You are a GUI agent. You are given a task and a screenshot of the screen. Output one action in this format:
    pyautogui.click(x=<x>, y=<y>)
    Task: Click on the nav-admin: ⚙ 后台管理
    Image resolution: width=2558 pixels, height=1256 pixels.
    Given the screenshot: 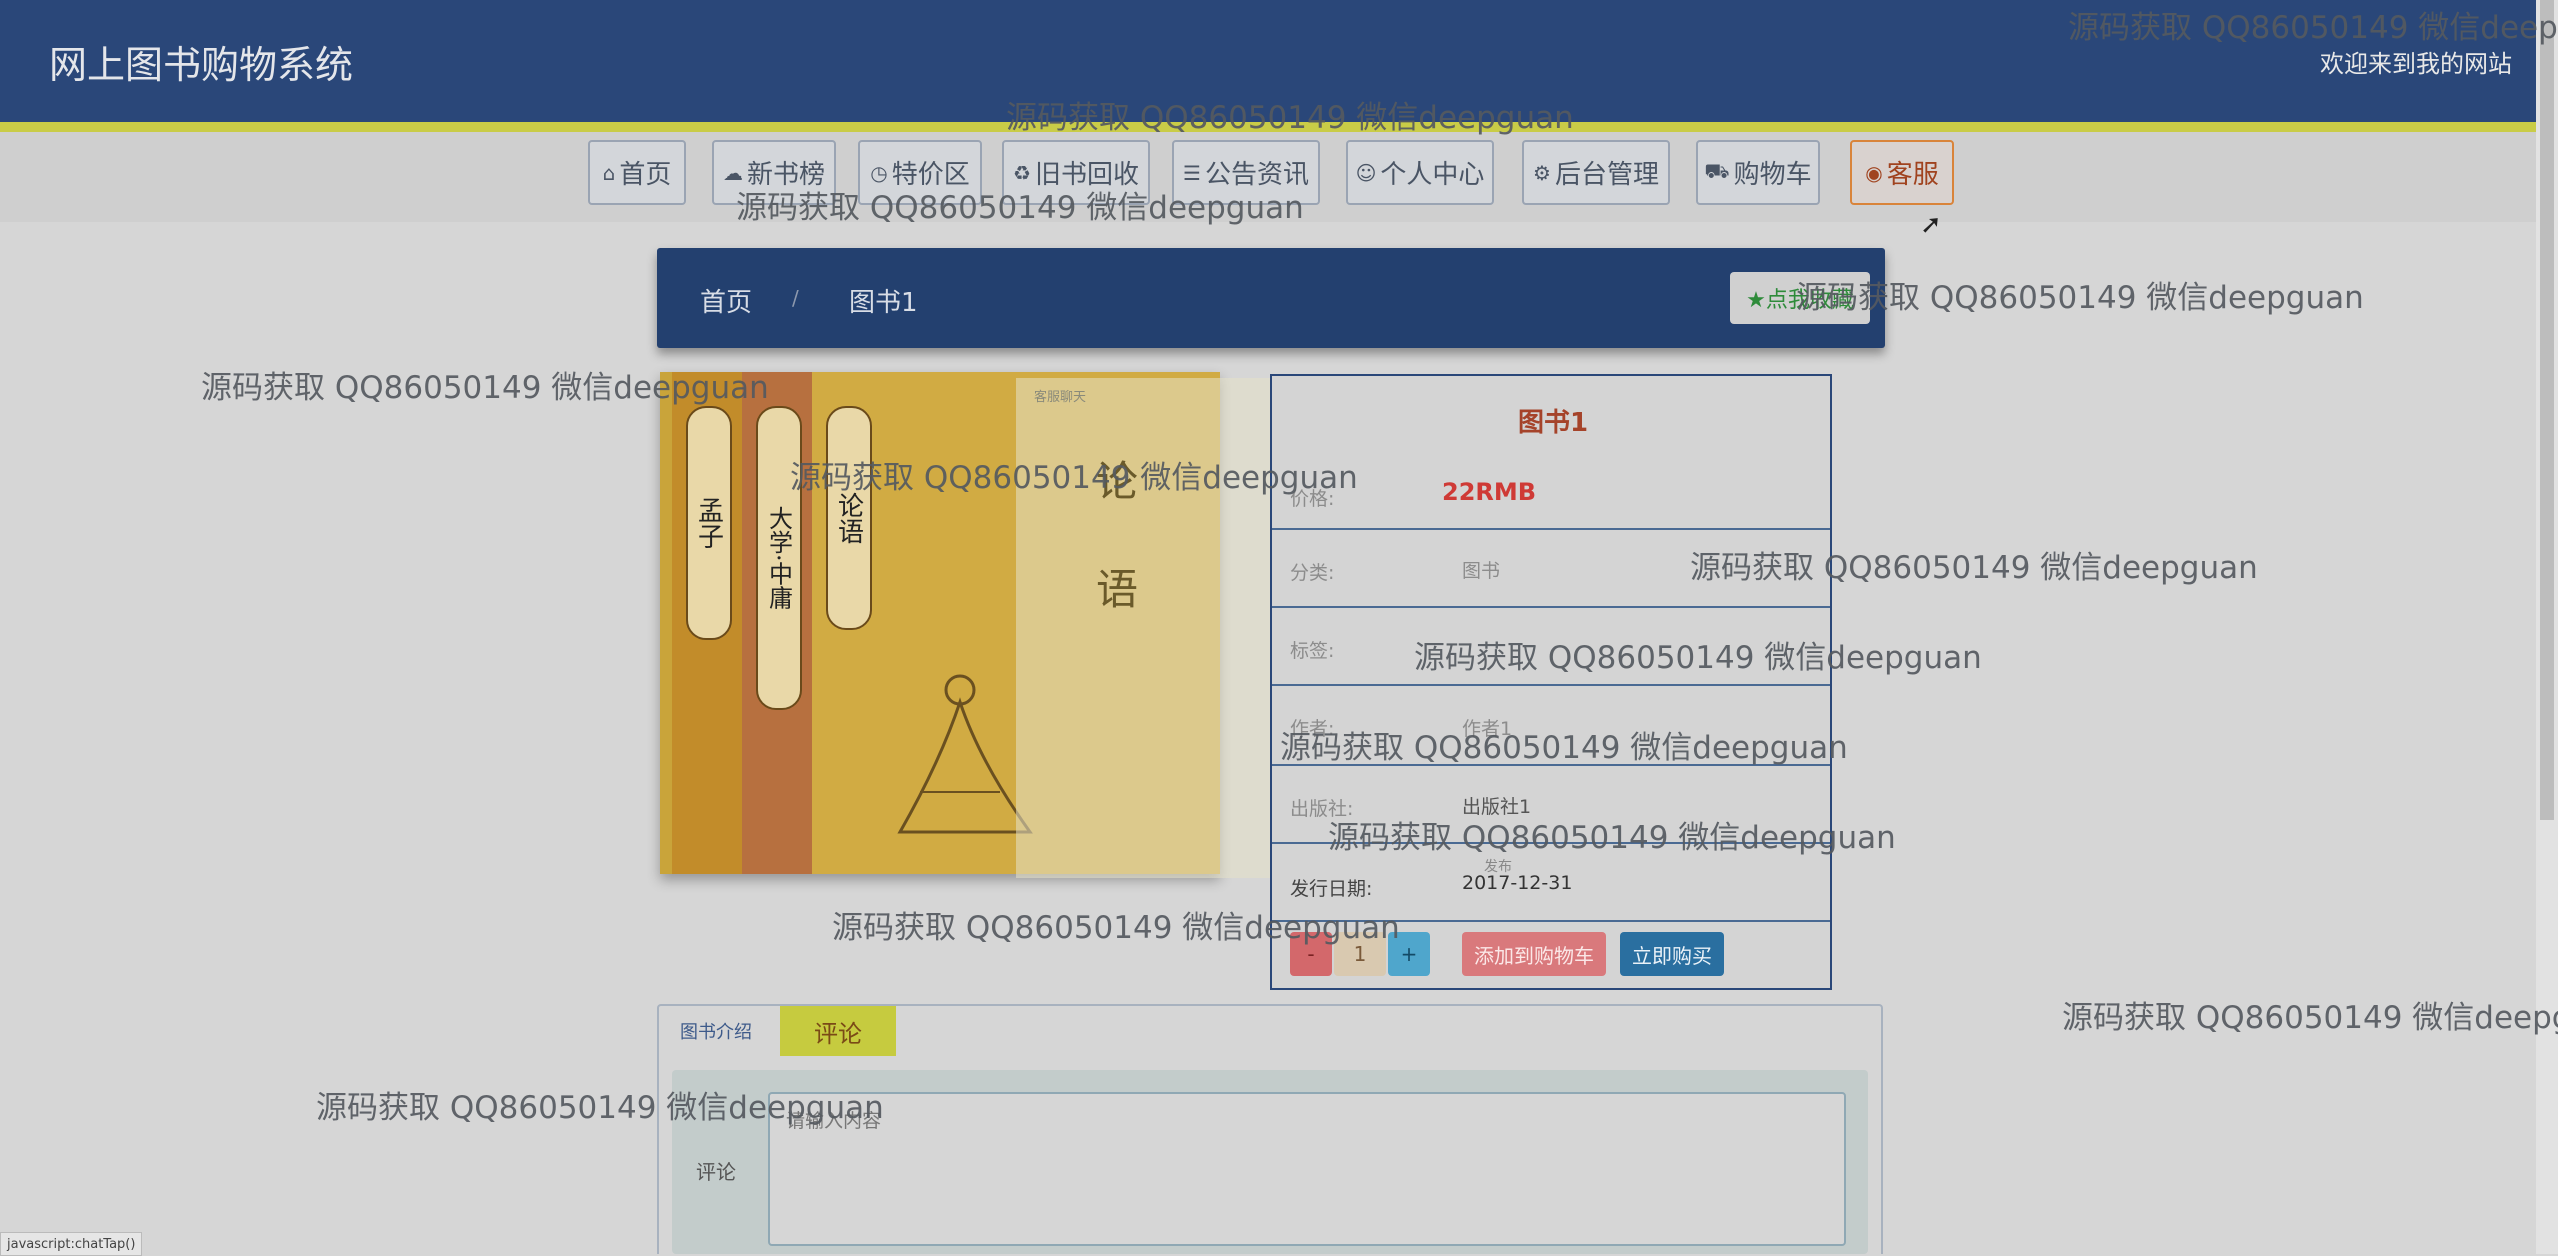 What is the action you would take?
    pyautogui.click(x=1596, y=172)
    